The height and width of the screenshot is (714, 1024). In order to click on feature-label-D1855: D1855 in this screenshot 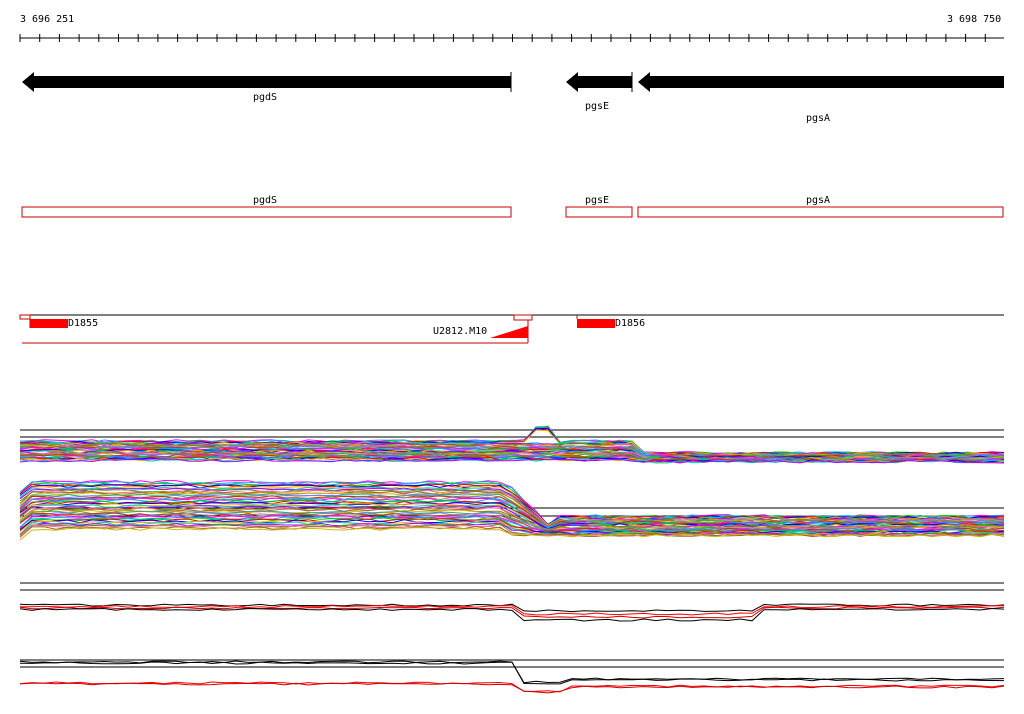, I will do `click(83, 323)`.